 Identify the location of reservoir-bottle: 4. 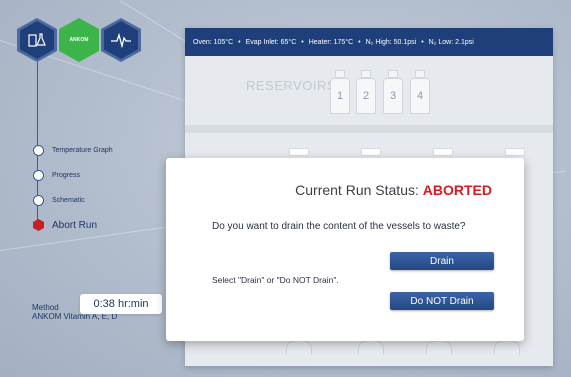
(420, 92).